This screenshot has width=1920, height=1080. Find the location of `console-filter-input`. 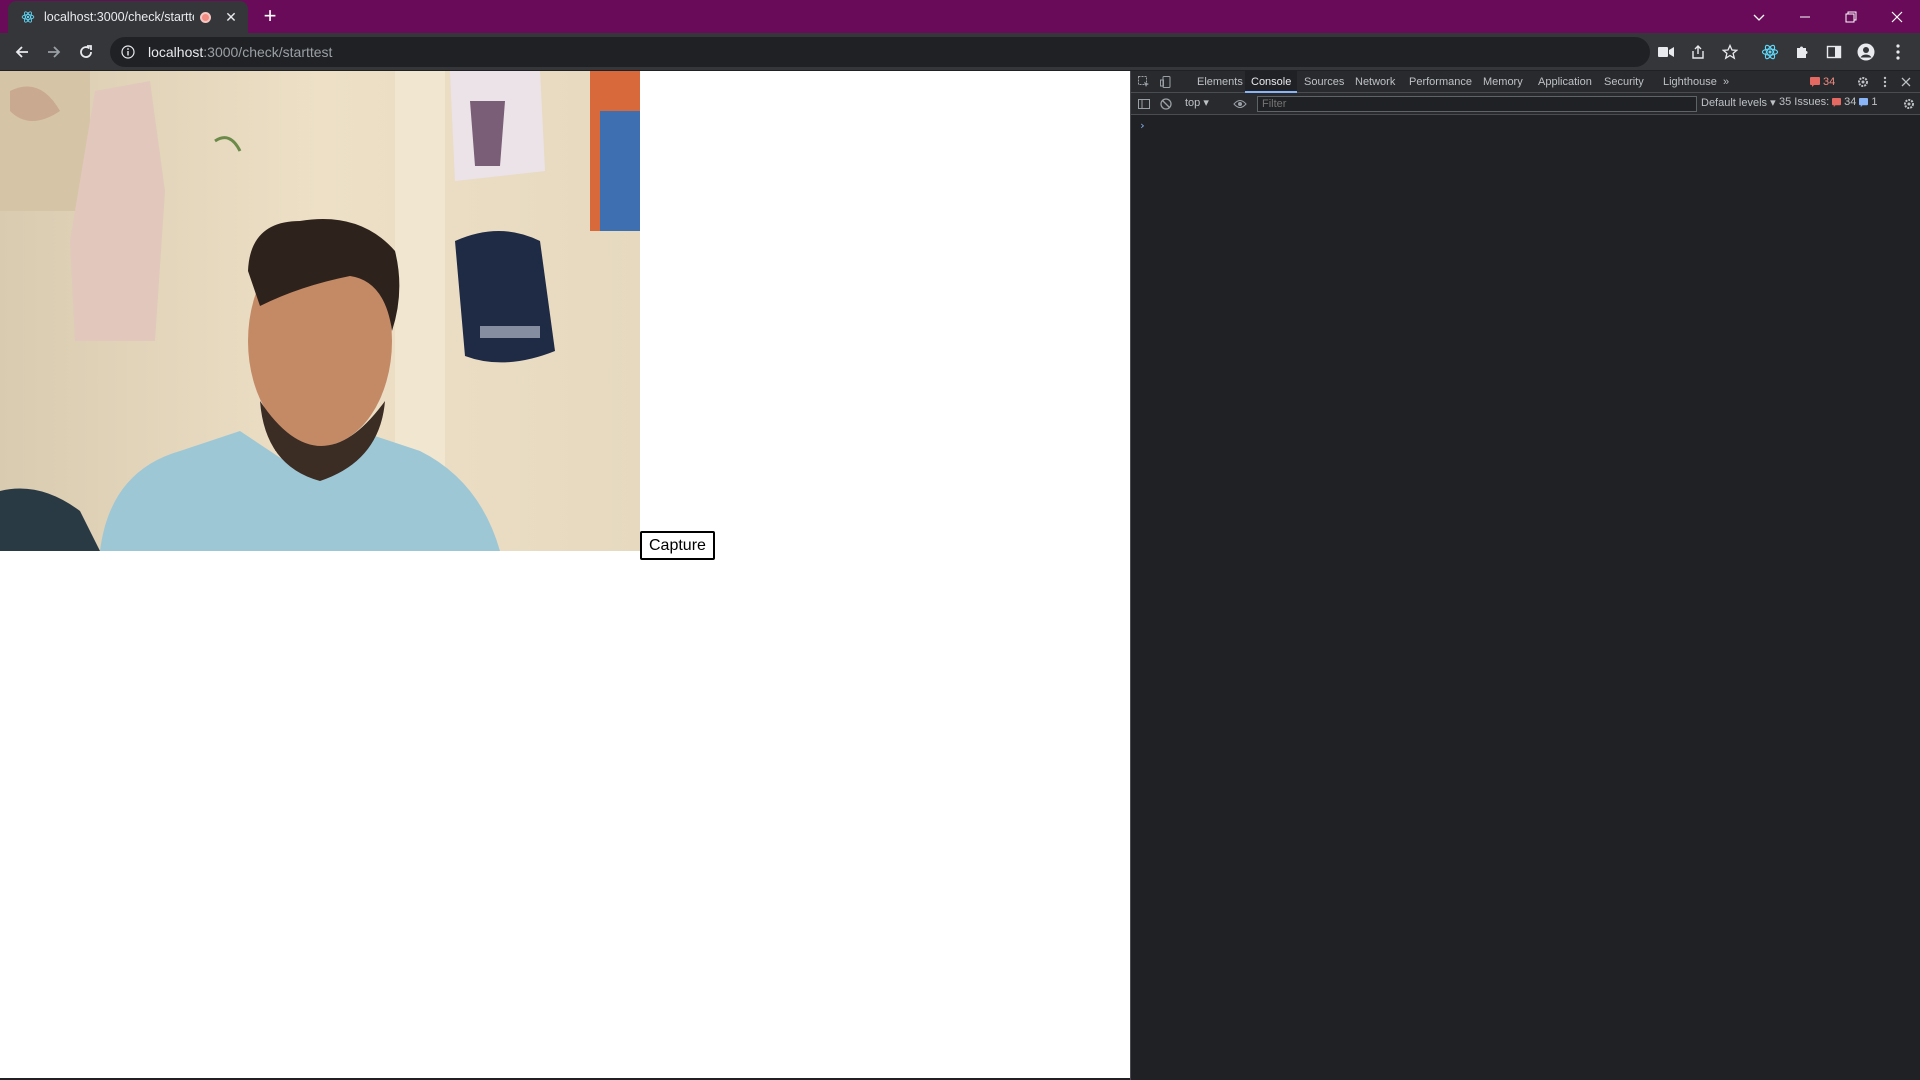

console-filter-input is located at coordinates (1477, 104).